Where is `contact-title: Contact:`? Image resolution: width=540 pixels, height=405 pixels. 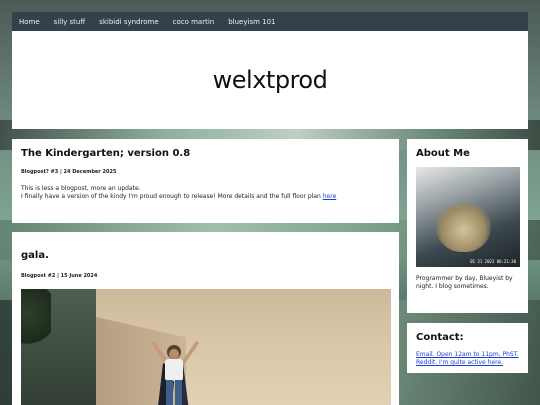
contact-title: Contact: is located at coordinates (440, 337).